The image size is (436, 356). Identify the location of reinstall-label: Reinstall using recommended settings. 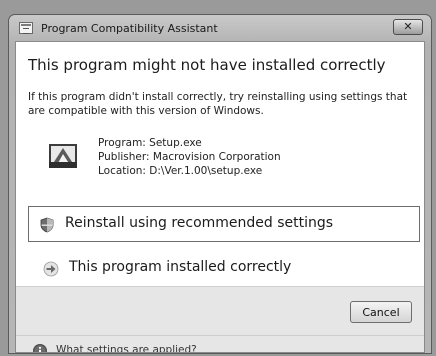
(199, 223).